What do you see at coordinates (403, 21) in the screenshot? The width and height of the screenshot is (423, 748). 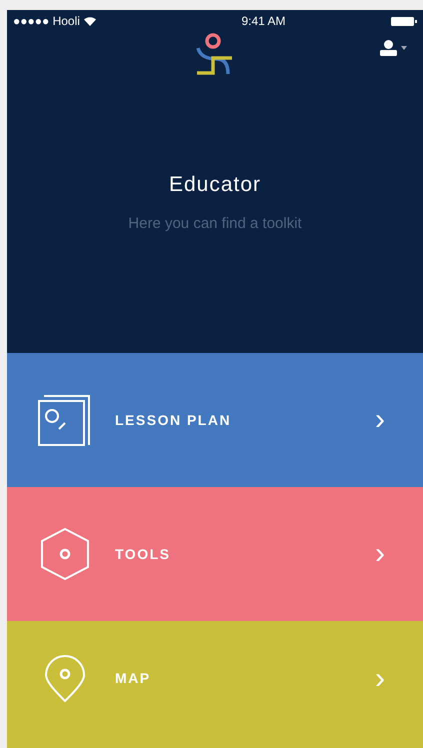 I see `battery-icon` at bounding box center [403, 21].